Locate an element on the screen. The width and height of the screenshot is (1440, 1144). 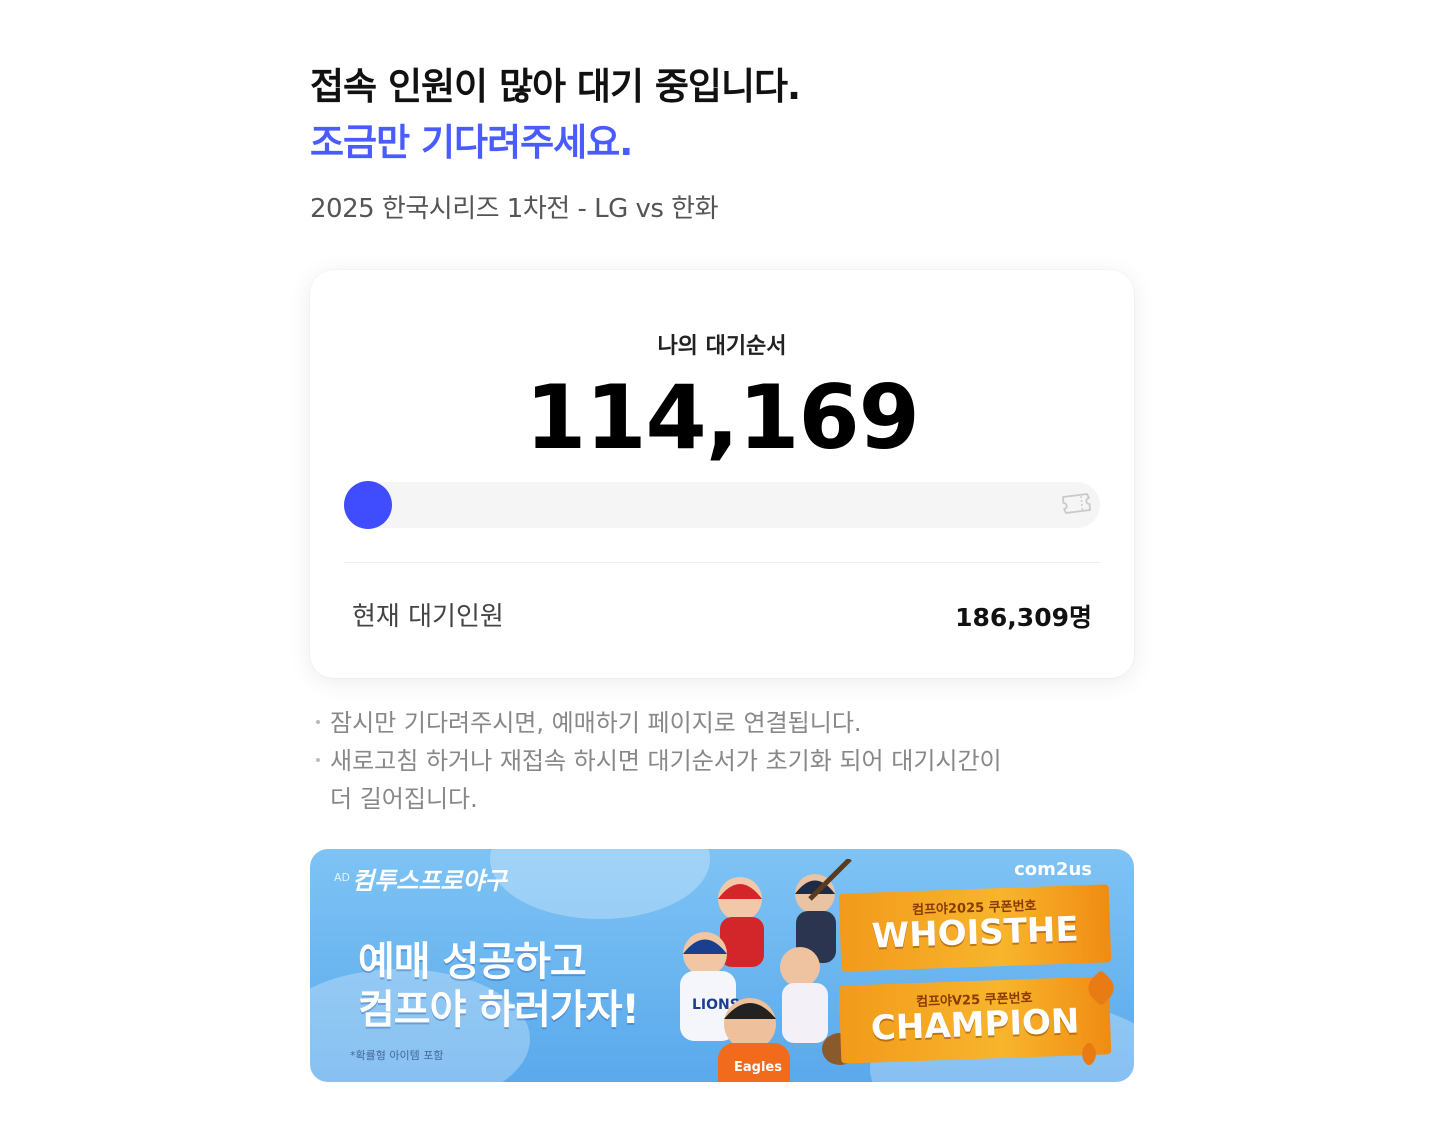
queue-position-label: 나의 대기순서 is located at coordinates (722, 346).